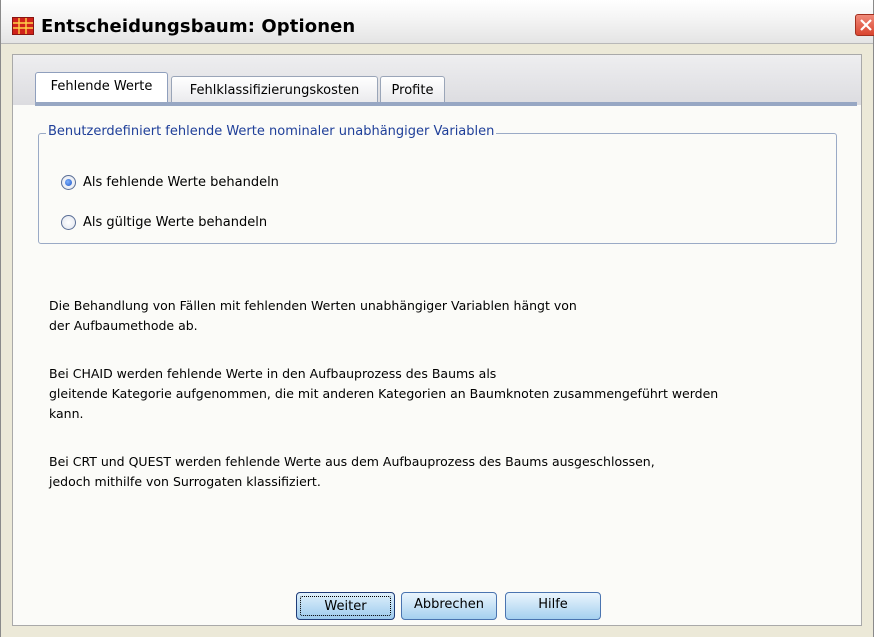 Image resolution: width=874 pixels, height=637 pixels. Describe the element at coordinates (175, 222) in the screenshot. I see `radio-label: Als gültige Werte behandeln` at that location.